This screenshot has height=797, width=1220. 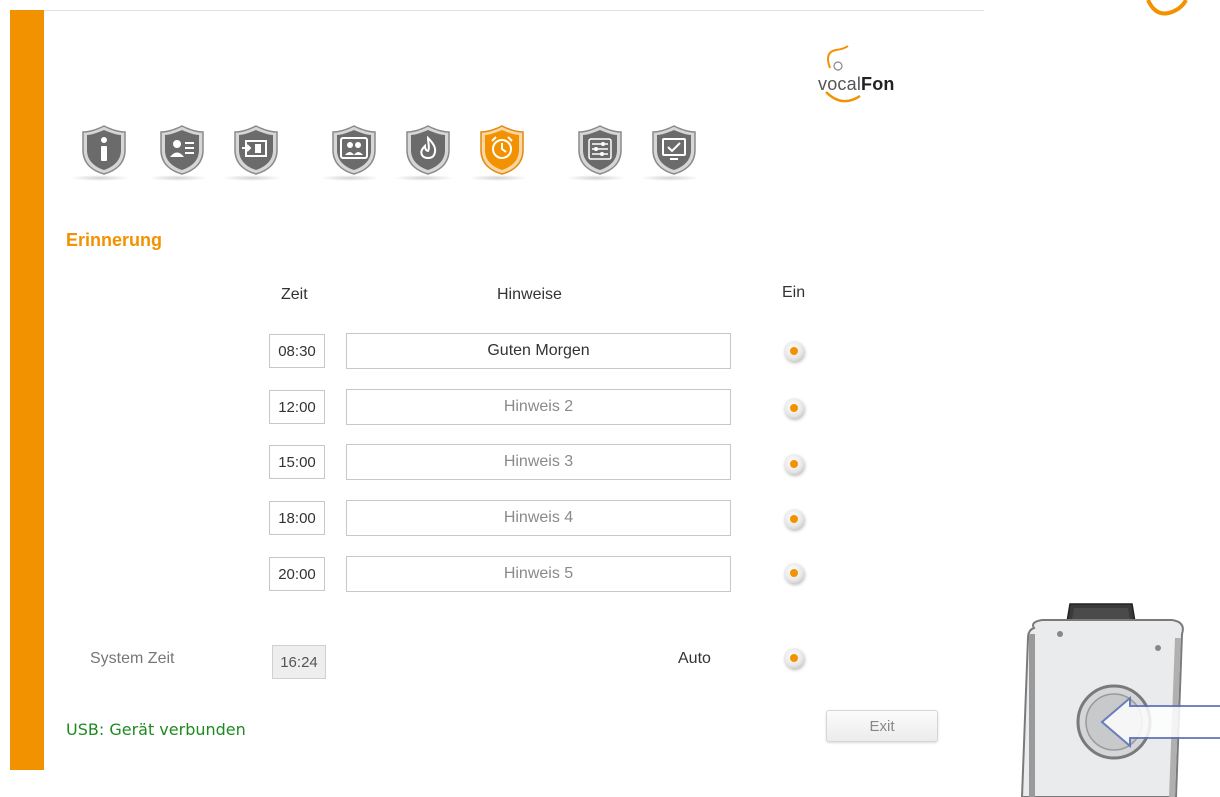 I want to click on column-header-time: Zeit, so click(x=294, y=294).